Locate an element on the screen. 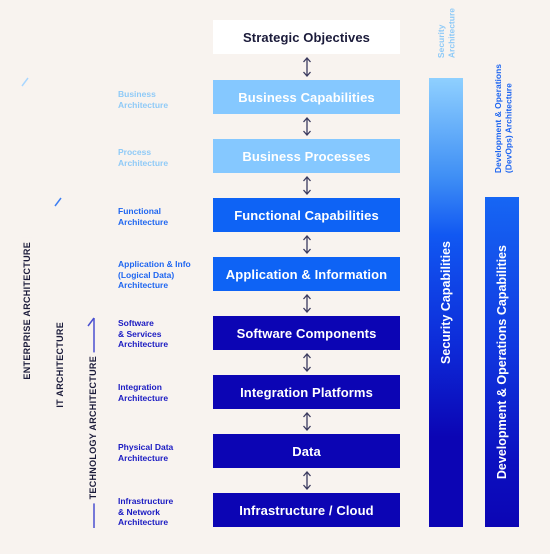  arch-label-line: Software is located at coordinates (136, 323).